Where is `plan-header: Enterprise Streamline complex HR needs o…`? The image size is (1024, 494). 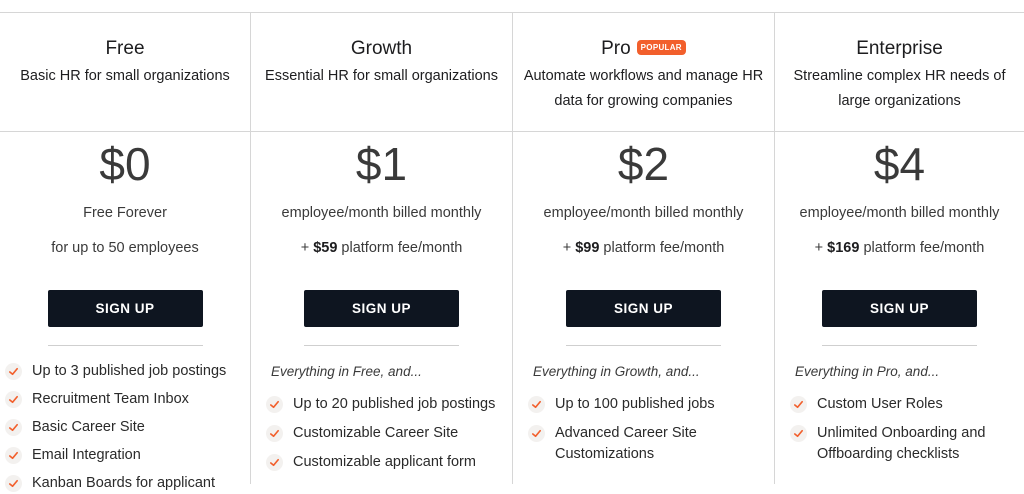 plan-header: Enterprise Streamline complex HR needs o… is located at coordinates (899, 72).